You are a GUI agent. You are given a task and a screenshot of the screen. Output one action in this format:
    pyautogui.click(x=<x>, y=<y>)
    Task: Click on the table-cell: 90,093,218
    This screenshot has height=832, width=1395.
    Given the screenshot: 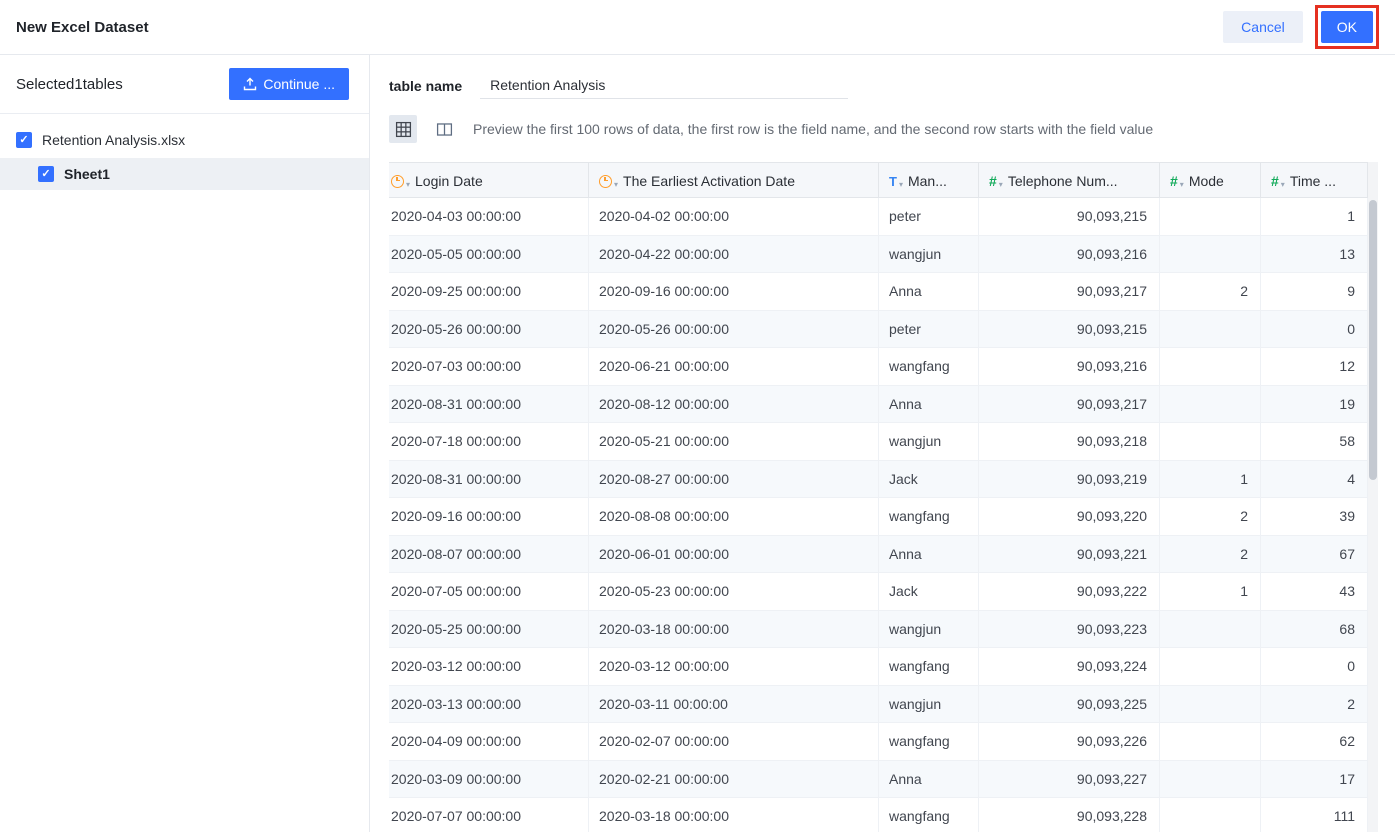 What is the action you would take?
    pyautogui.click(x=1069, y=441)
    